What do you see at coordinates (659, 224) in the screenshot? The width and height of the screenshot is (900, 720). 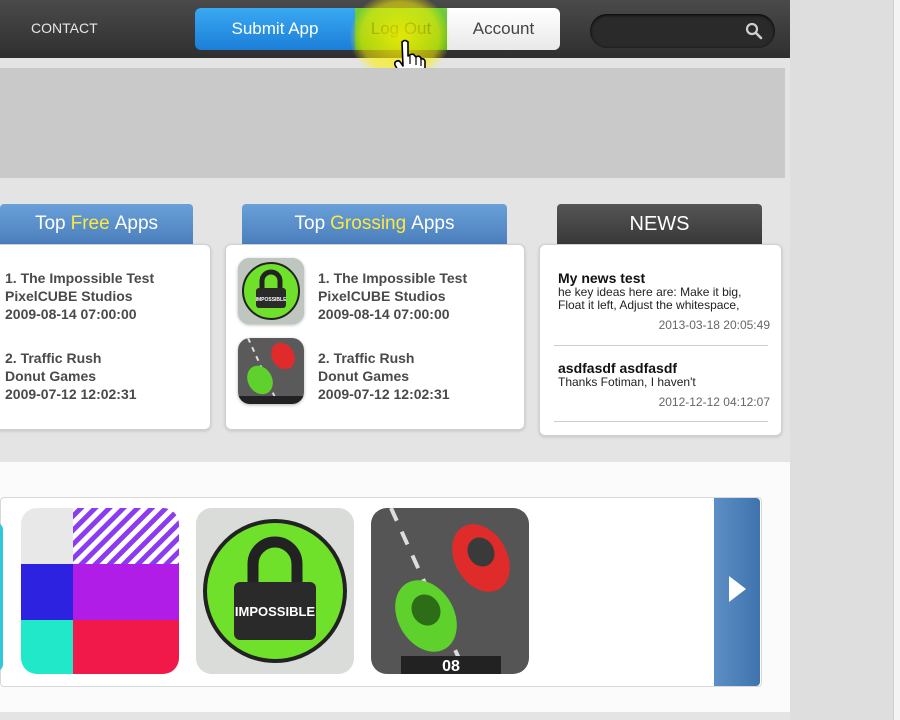 I see `news-header: NEWS` at bounding box center [659, 224].